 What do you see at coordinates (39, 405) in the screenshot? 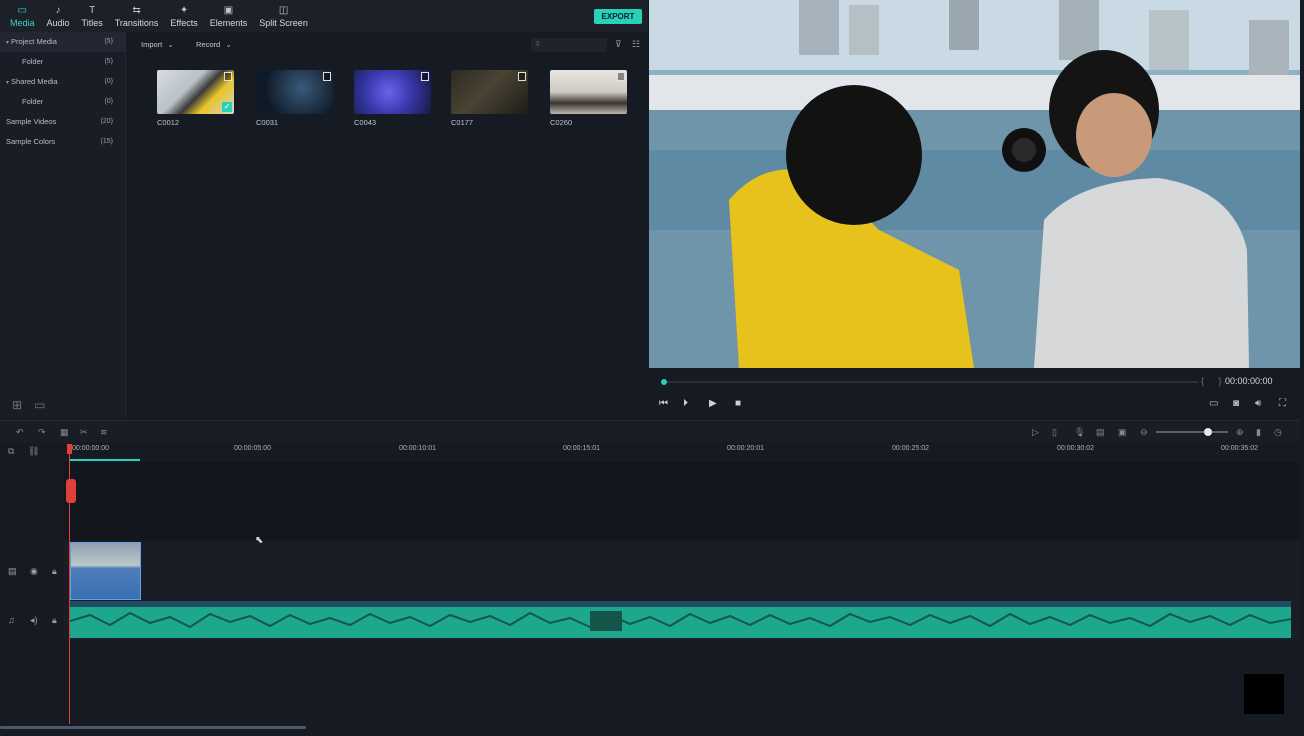
I see `folder-icon: ▭` at bounding box center [39, 405].